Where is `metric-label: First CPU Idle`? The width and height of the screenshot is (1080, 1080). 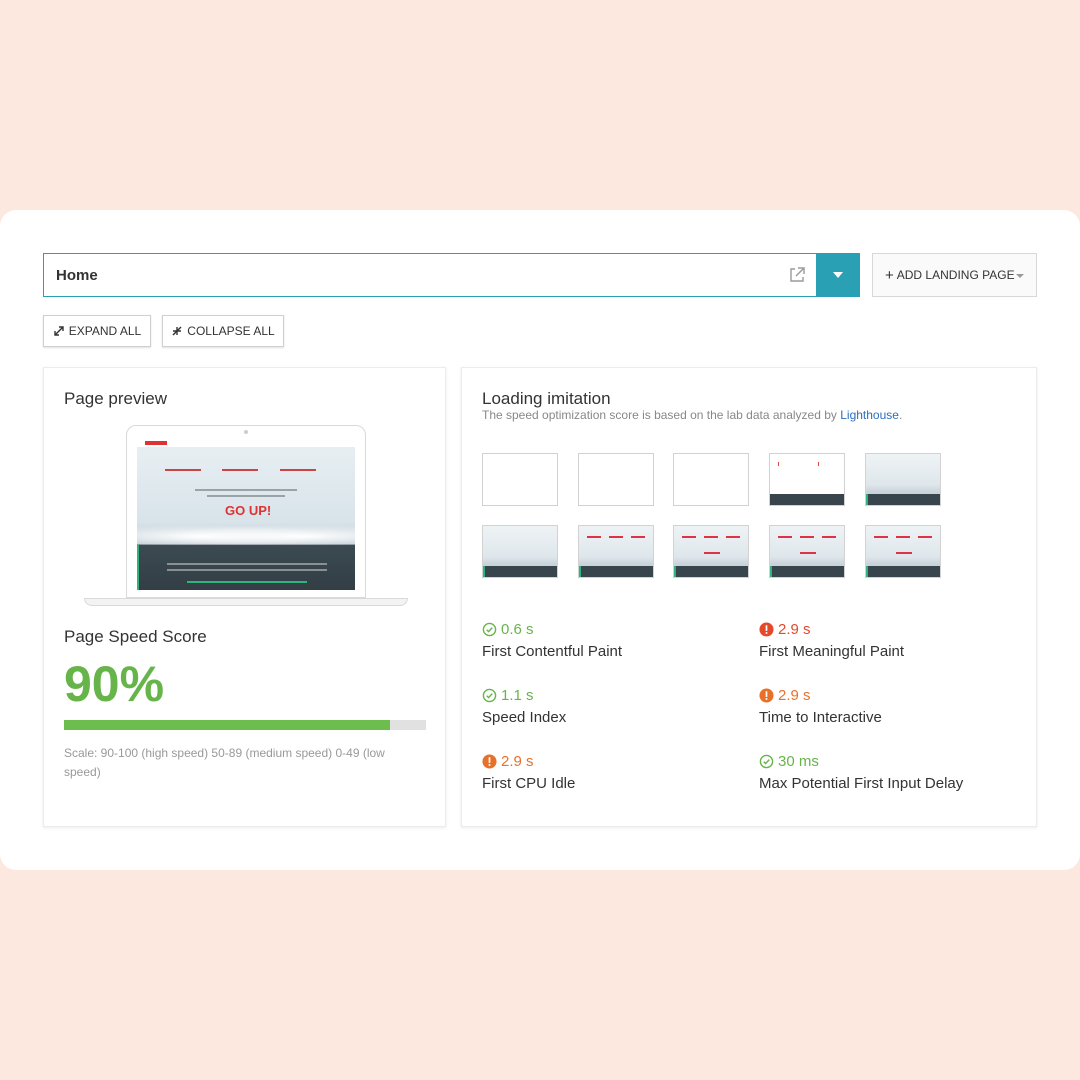 metric-label: First CPU Idle is located at coordinates (529, 783).